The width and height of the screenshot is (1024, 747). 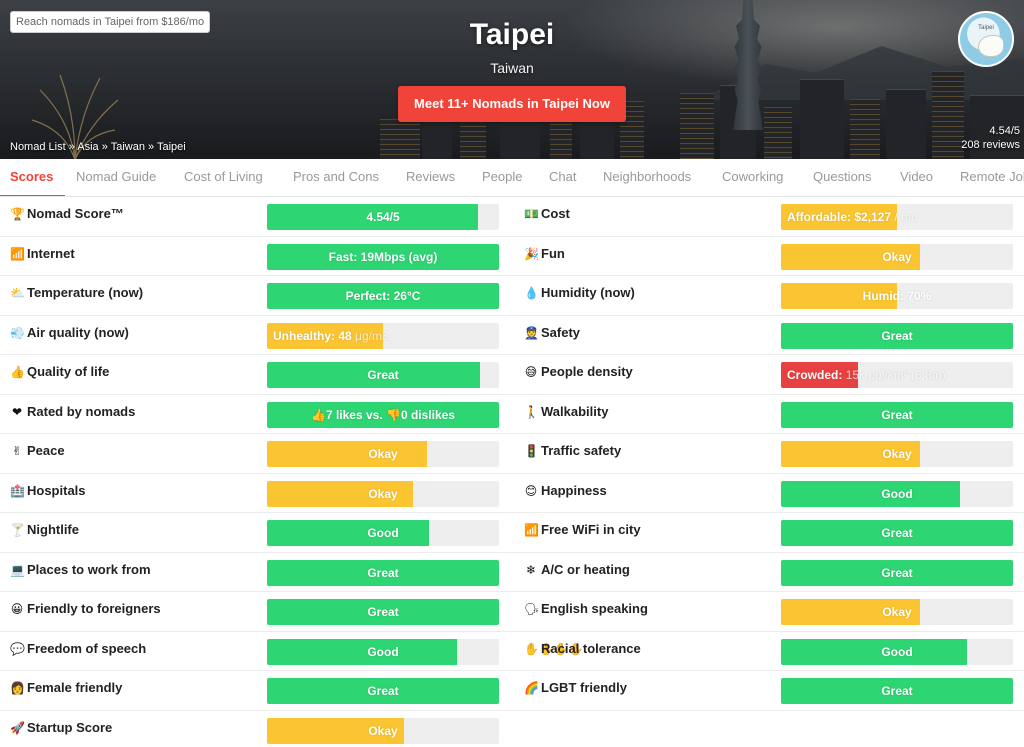 I want to click on happy-icon: 😊, so click(x=531, y=490).